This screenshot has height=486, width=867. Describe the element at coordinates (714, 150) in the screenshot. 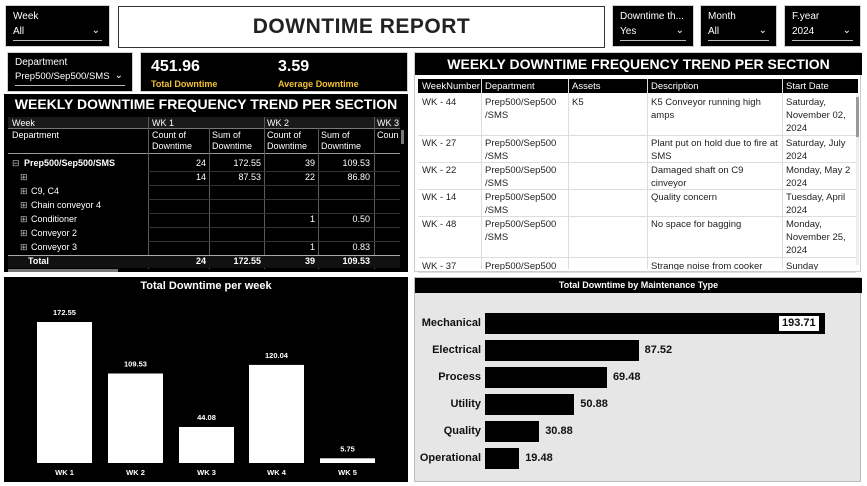

I see `row-description: Plant put on hold due to fire at SMS` at that location.